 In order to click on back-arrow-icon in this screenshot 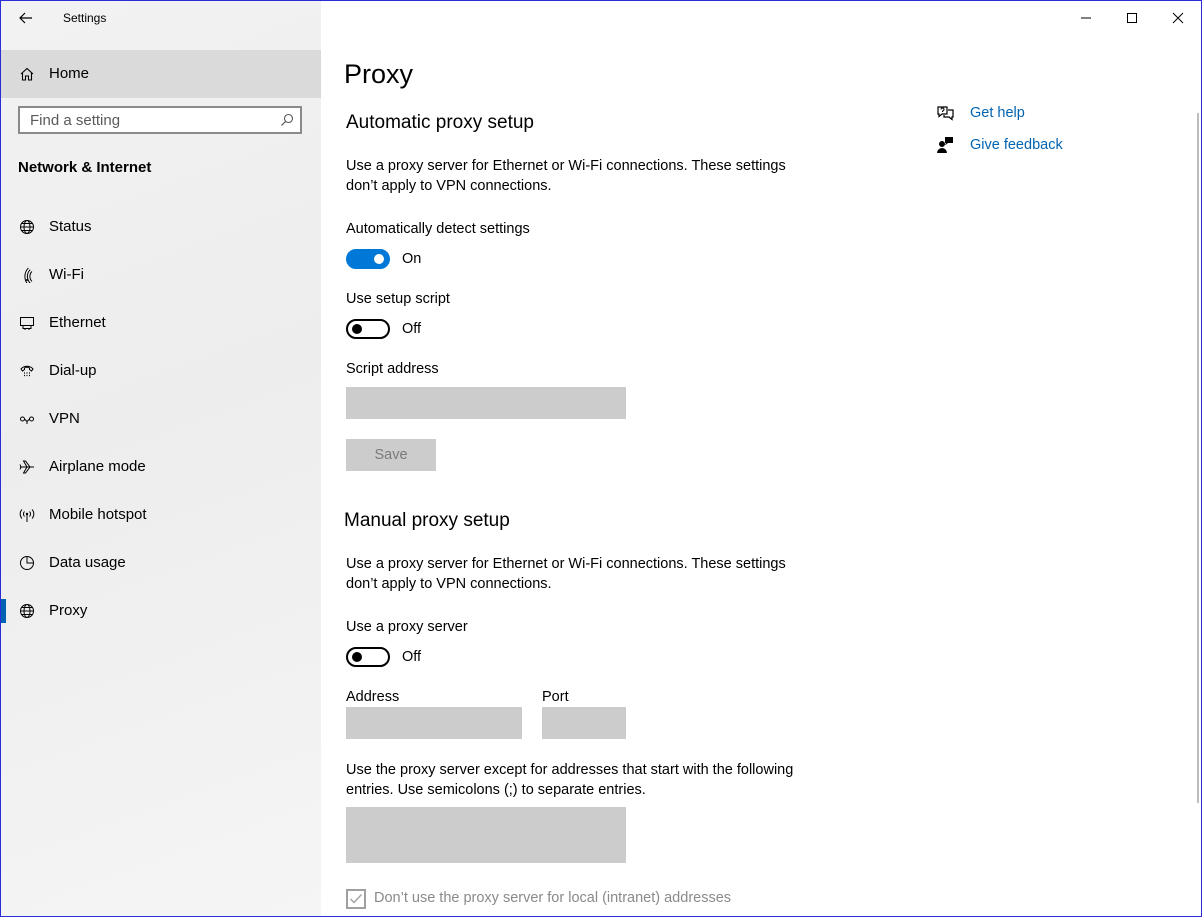, I will do `click(25, 18)`.